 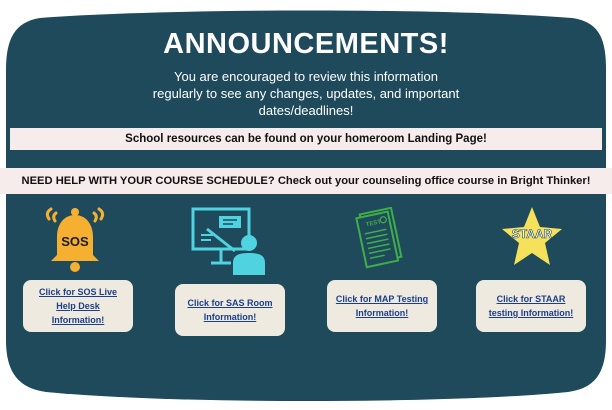 I want to click on page-title: ANNOUNCEMENTS!, so click(x=306, y=44).